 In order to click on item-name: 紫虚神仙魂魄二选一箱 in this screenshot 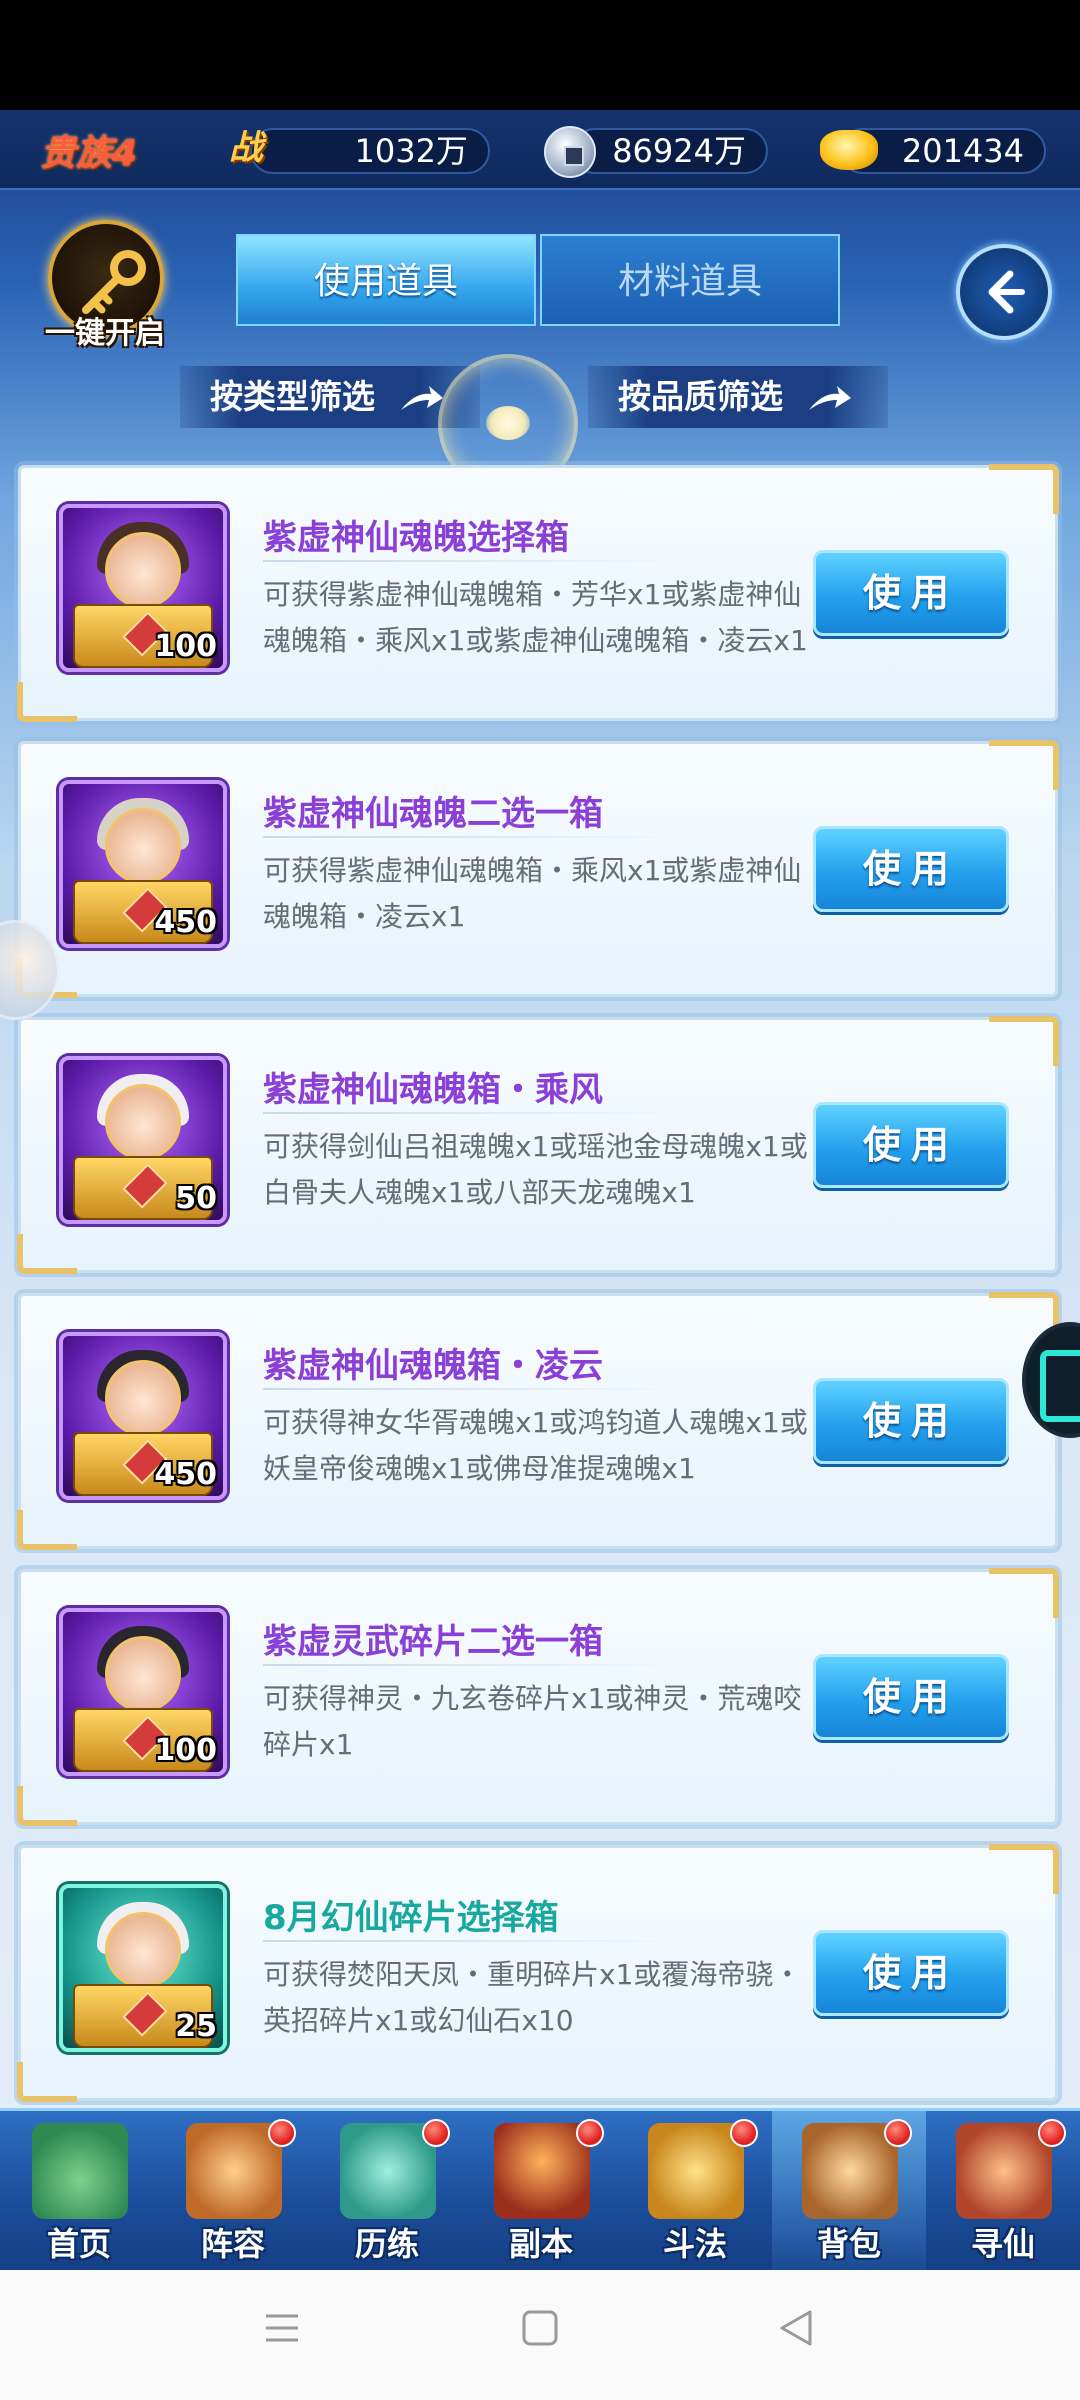, I will do `click(433, 814)`.